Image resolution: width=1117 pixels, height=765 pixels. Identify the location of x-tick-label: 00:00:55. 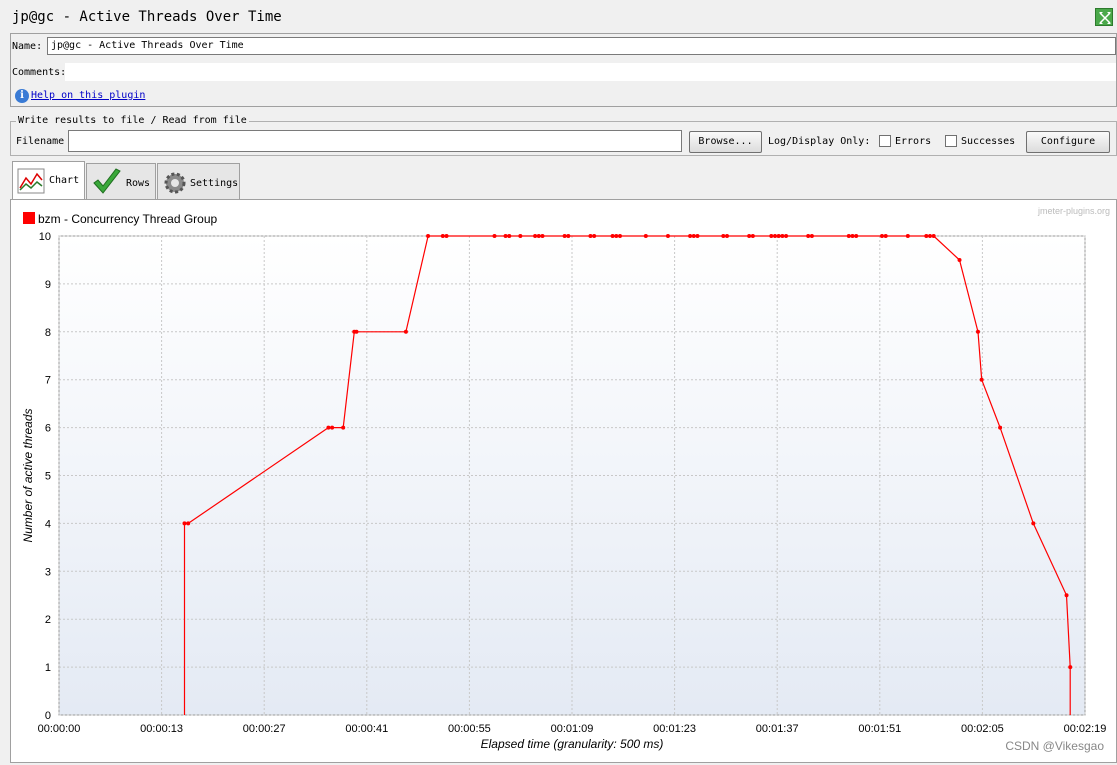
(469, 729).